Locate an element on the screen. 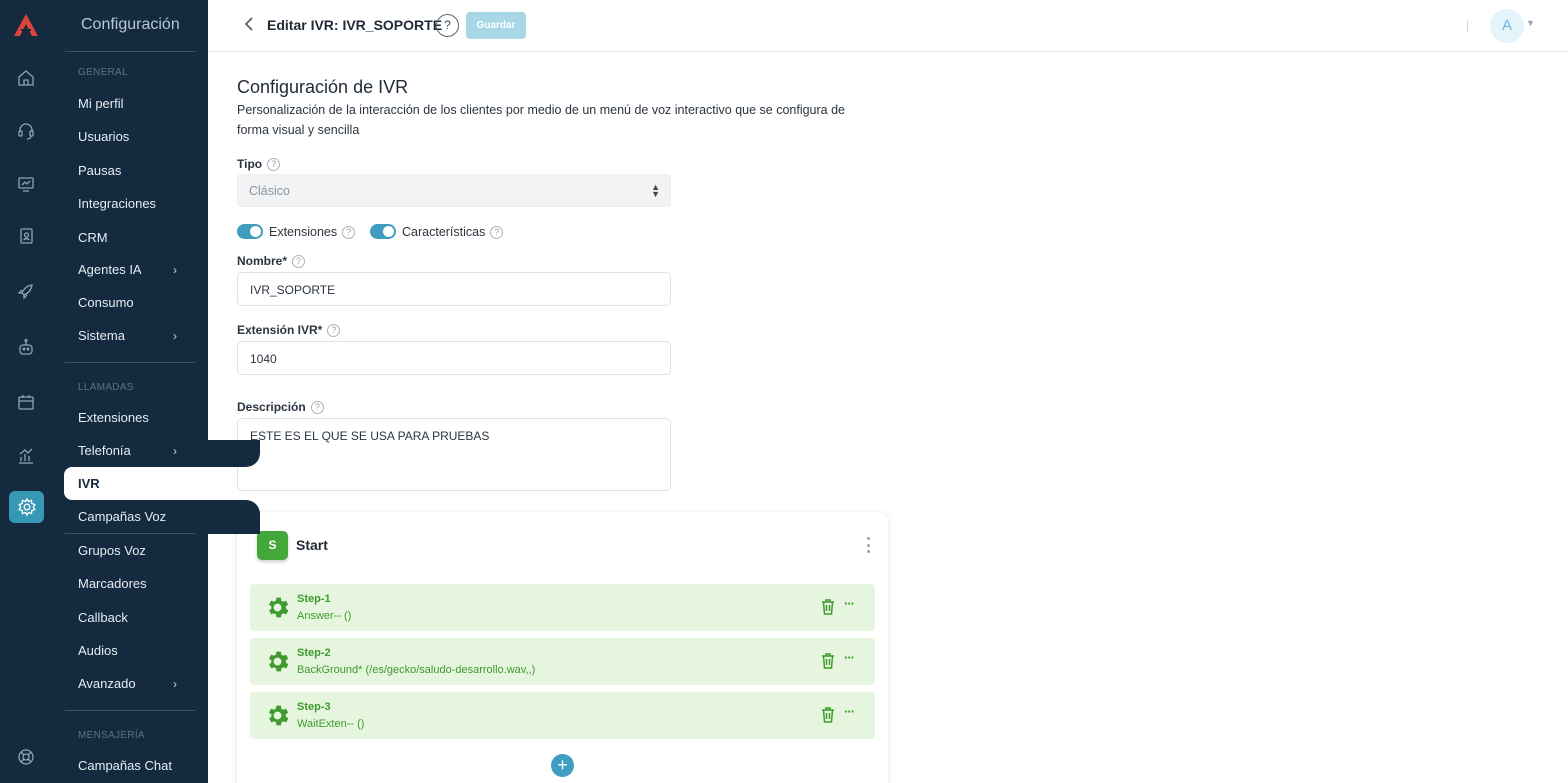 The width and height of the screenshot is (1568, 783). ext-label-row: Extensión IVR* ? is located at coordinates (289, 330).